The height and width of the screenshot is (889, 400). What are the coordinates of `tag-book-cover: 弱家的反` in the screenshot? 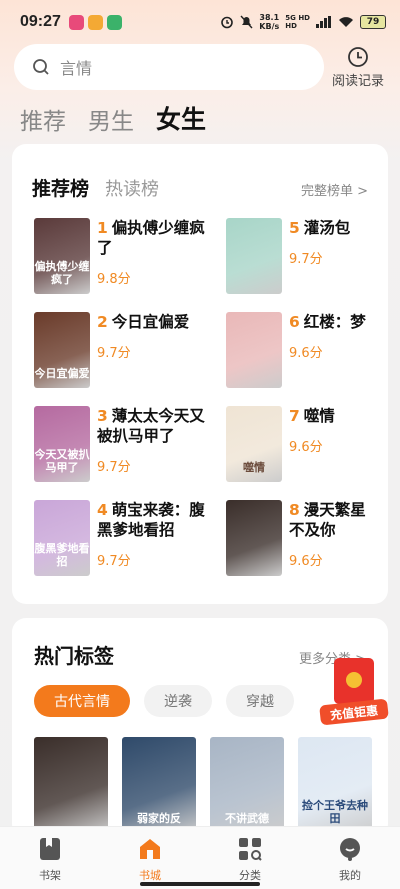 It's located at (159, 785).